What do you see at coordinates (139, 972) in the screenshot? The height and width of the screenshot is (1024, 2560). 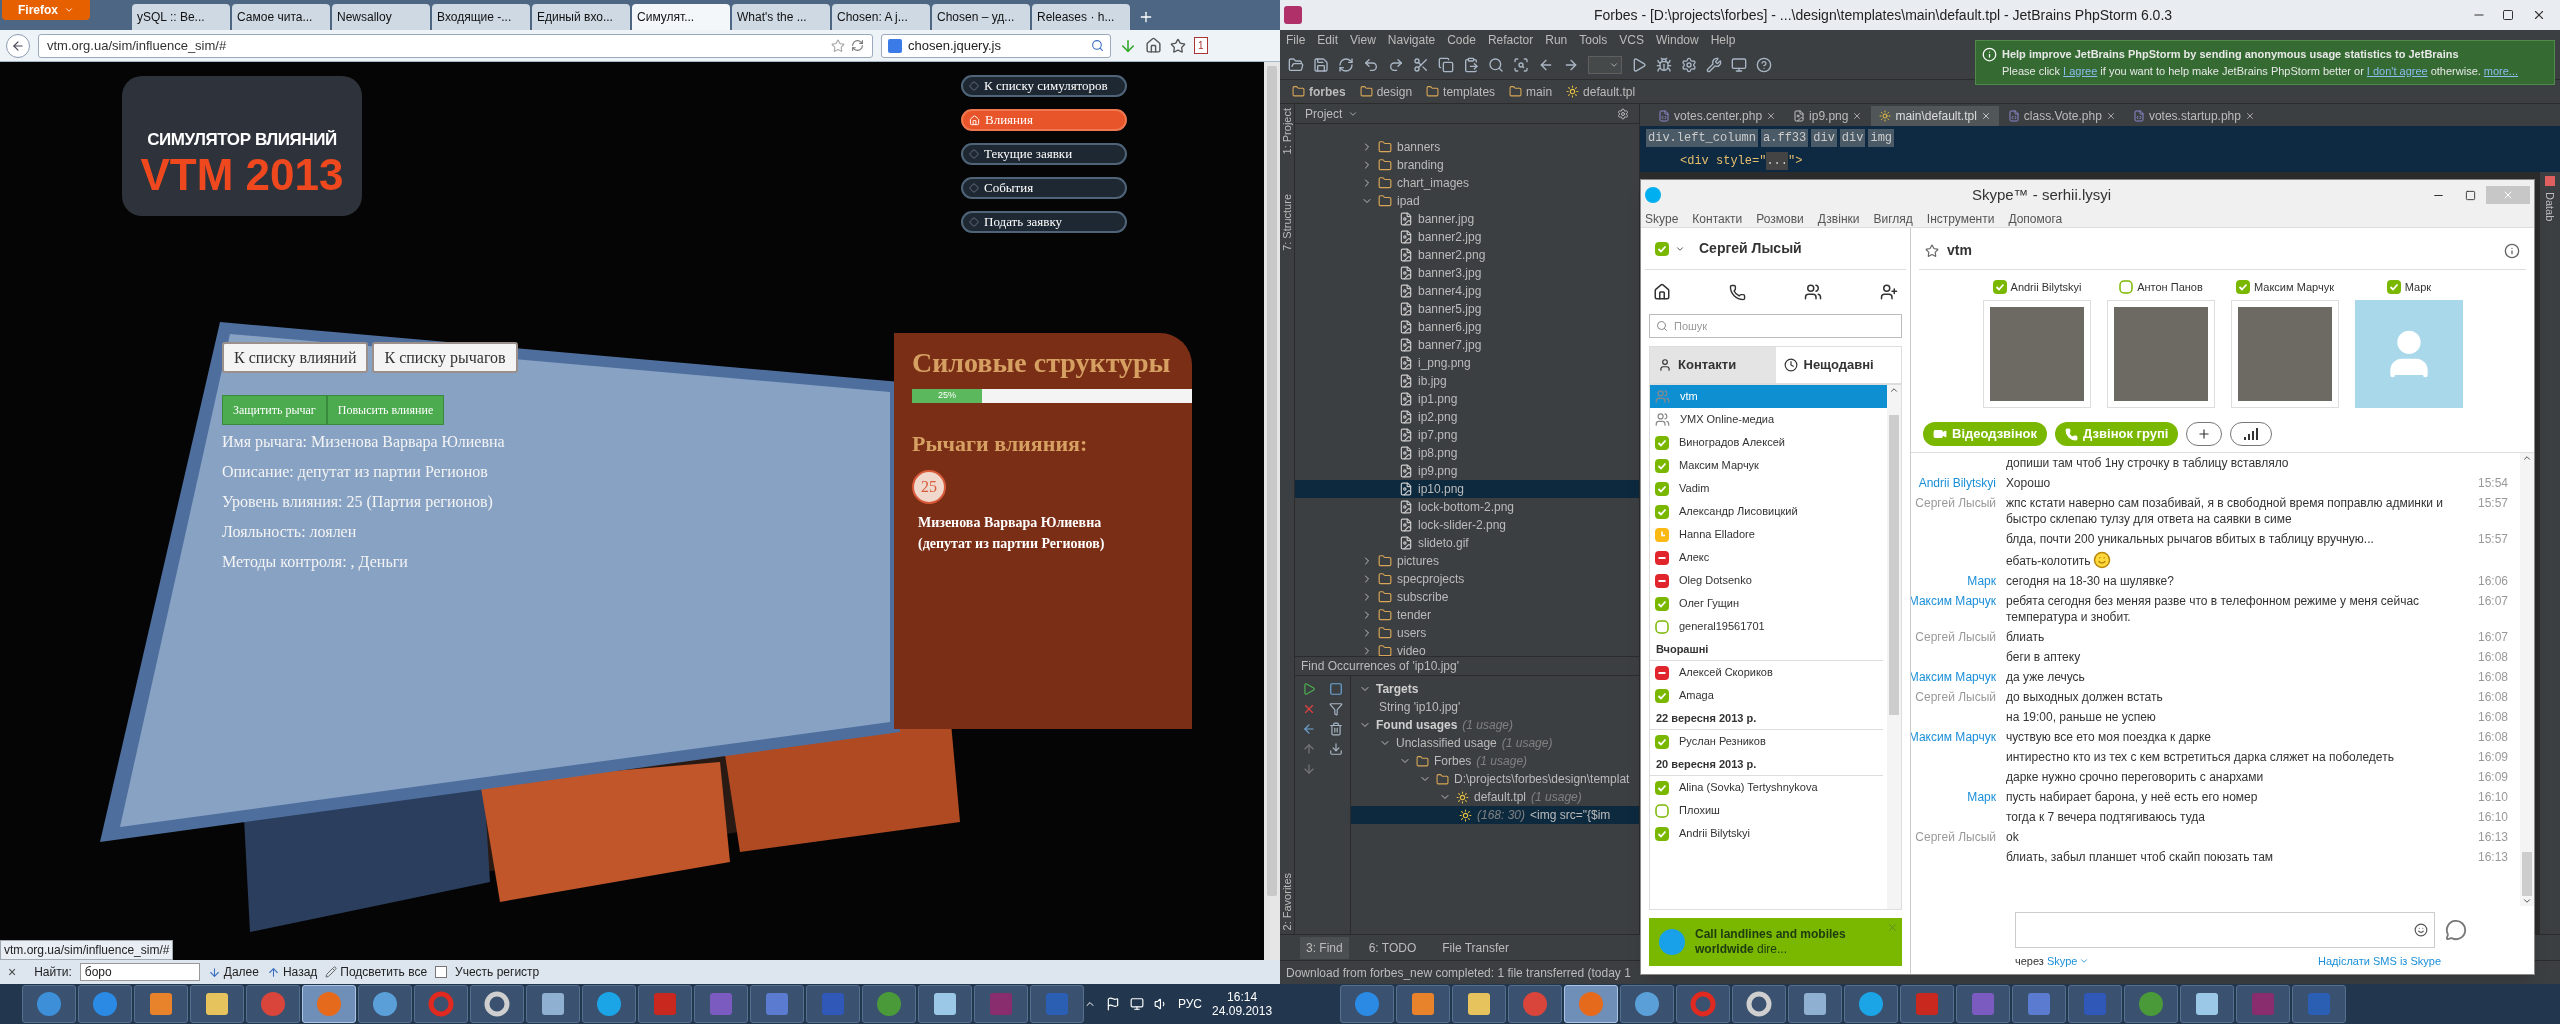 I see `find-field: боро` at bounding box center [139, 972].